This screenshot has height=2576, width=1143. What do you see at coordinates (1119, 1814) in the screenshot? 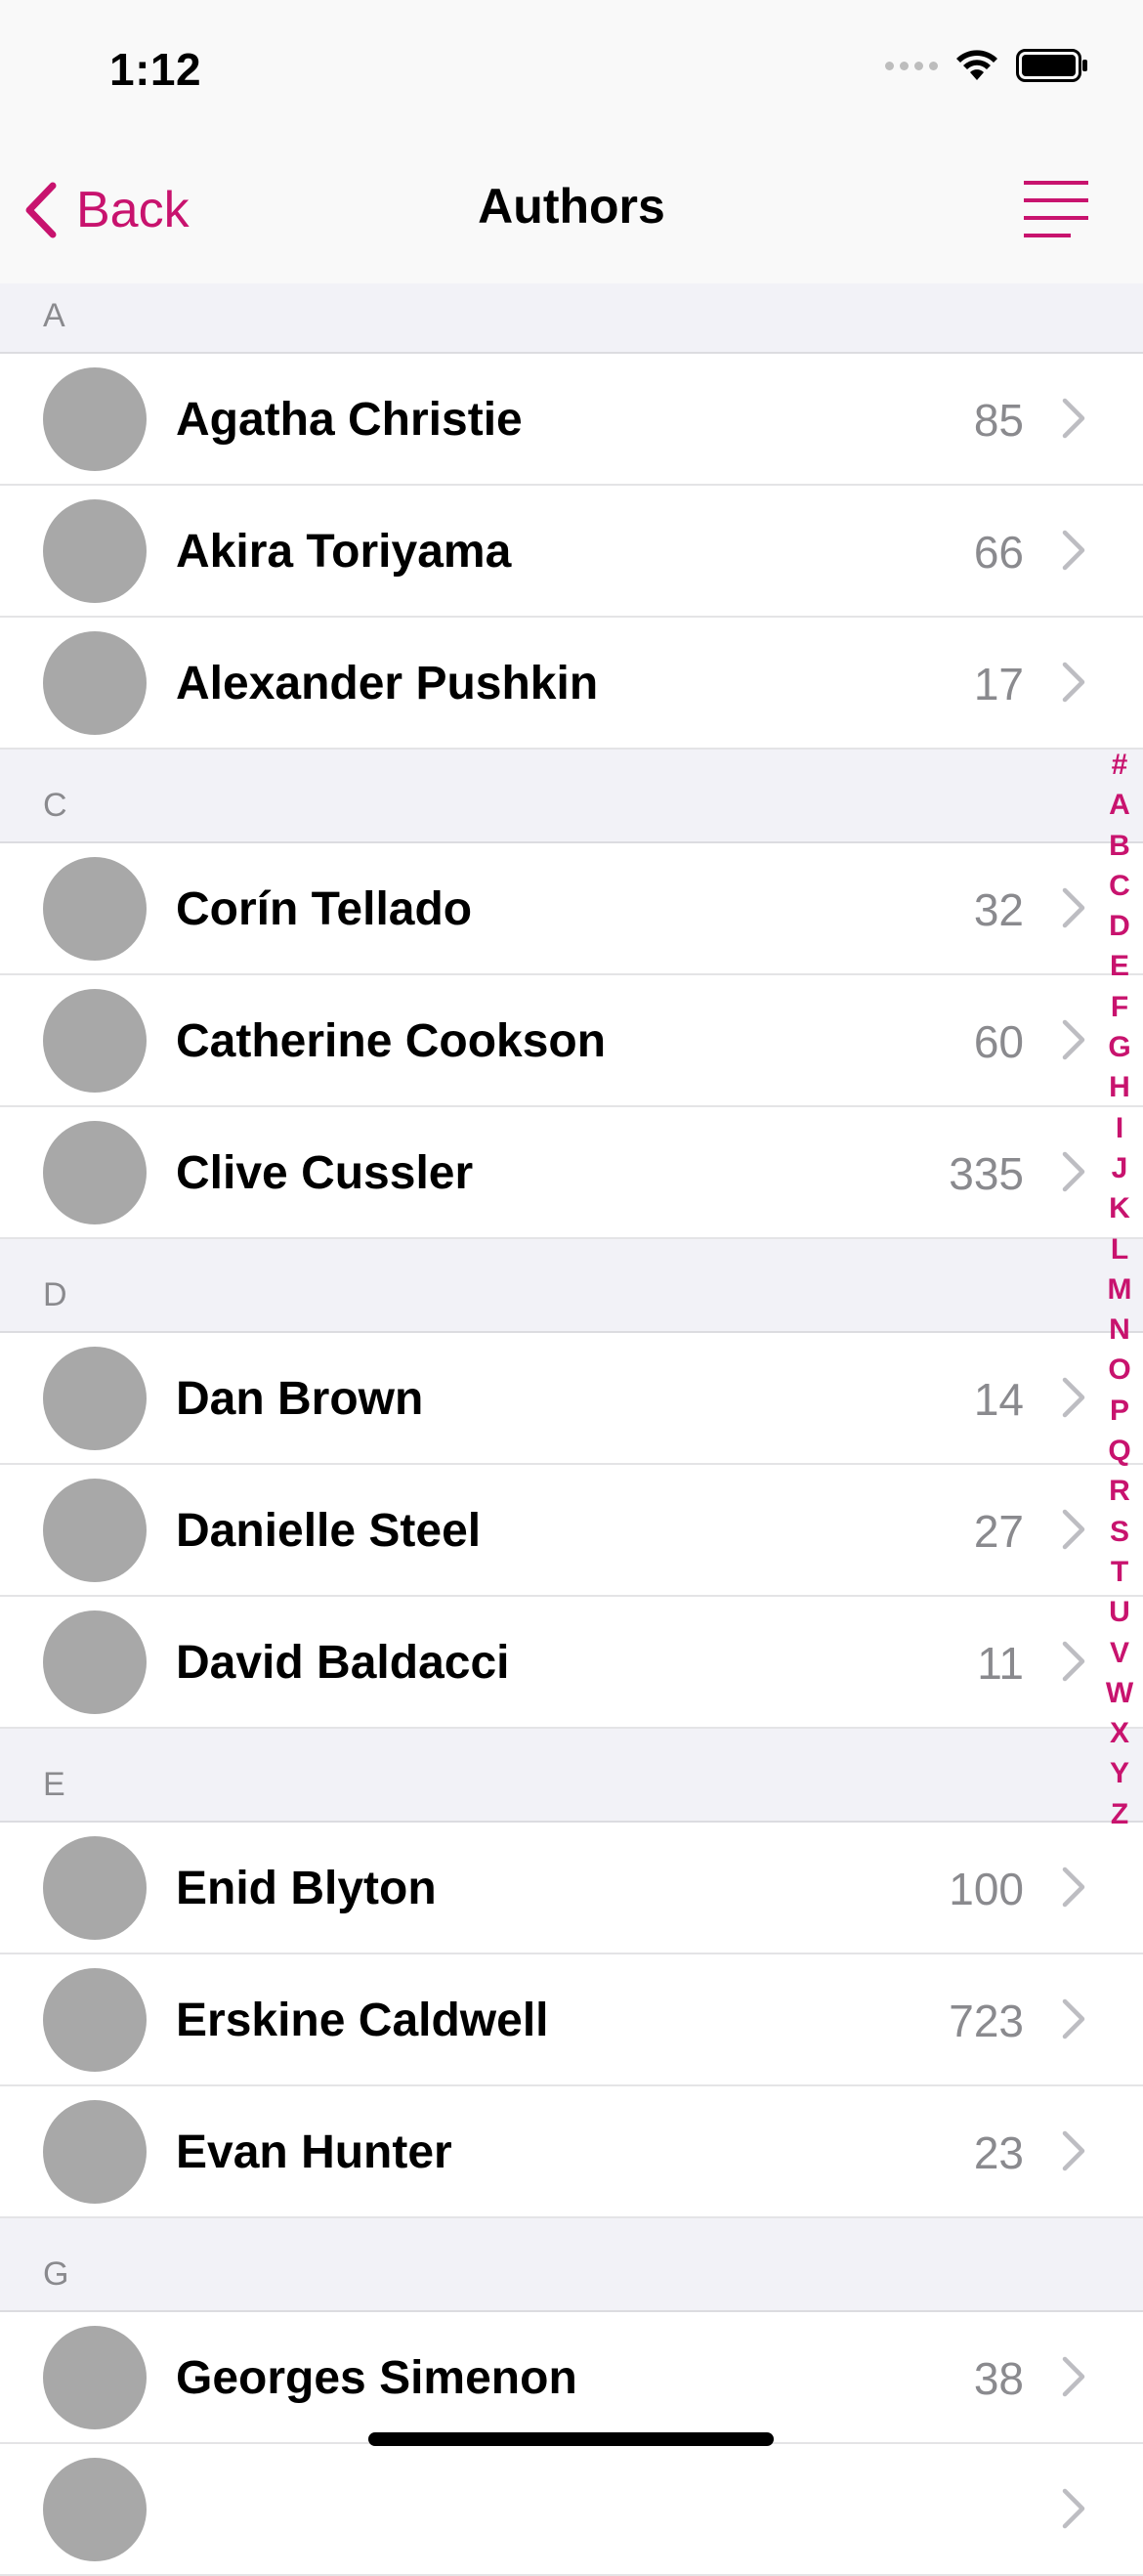
I see `index-letter: Z` at bounding box center [1119, 1814].